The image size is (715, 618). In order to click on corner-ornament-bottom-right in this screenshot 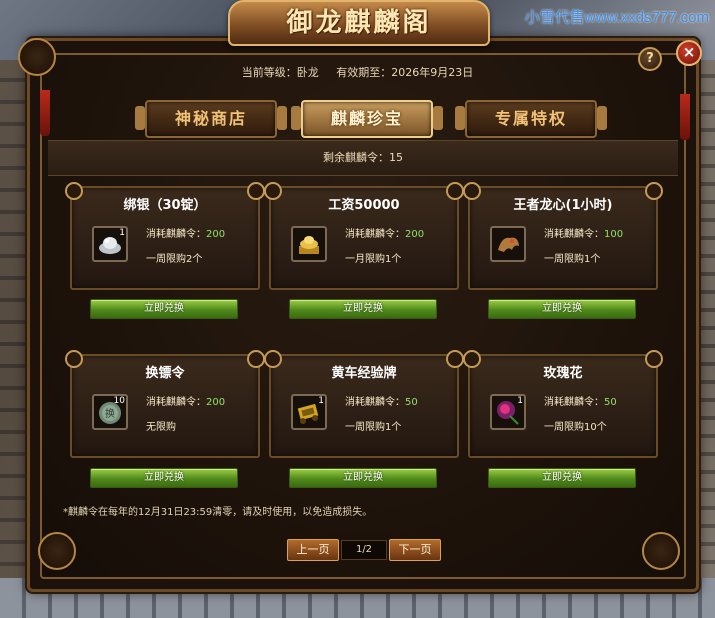, I will do `click(661, 551)`.